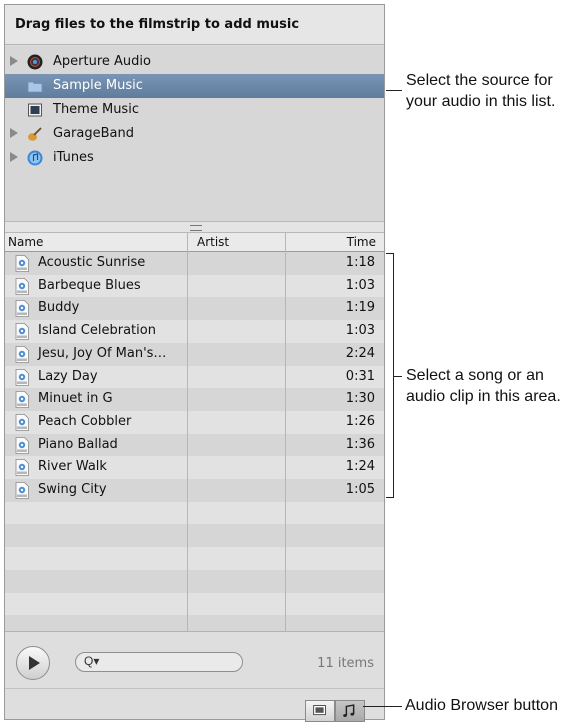 Image resolution: width=587 pixels, height=726 pixels. I want to click on song-name: Peach Cobbler, so click(85, 421).